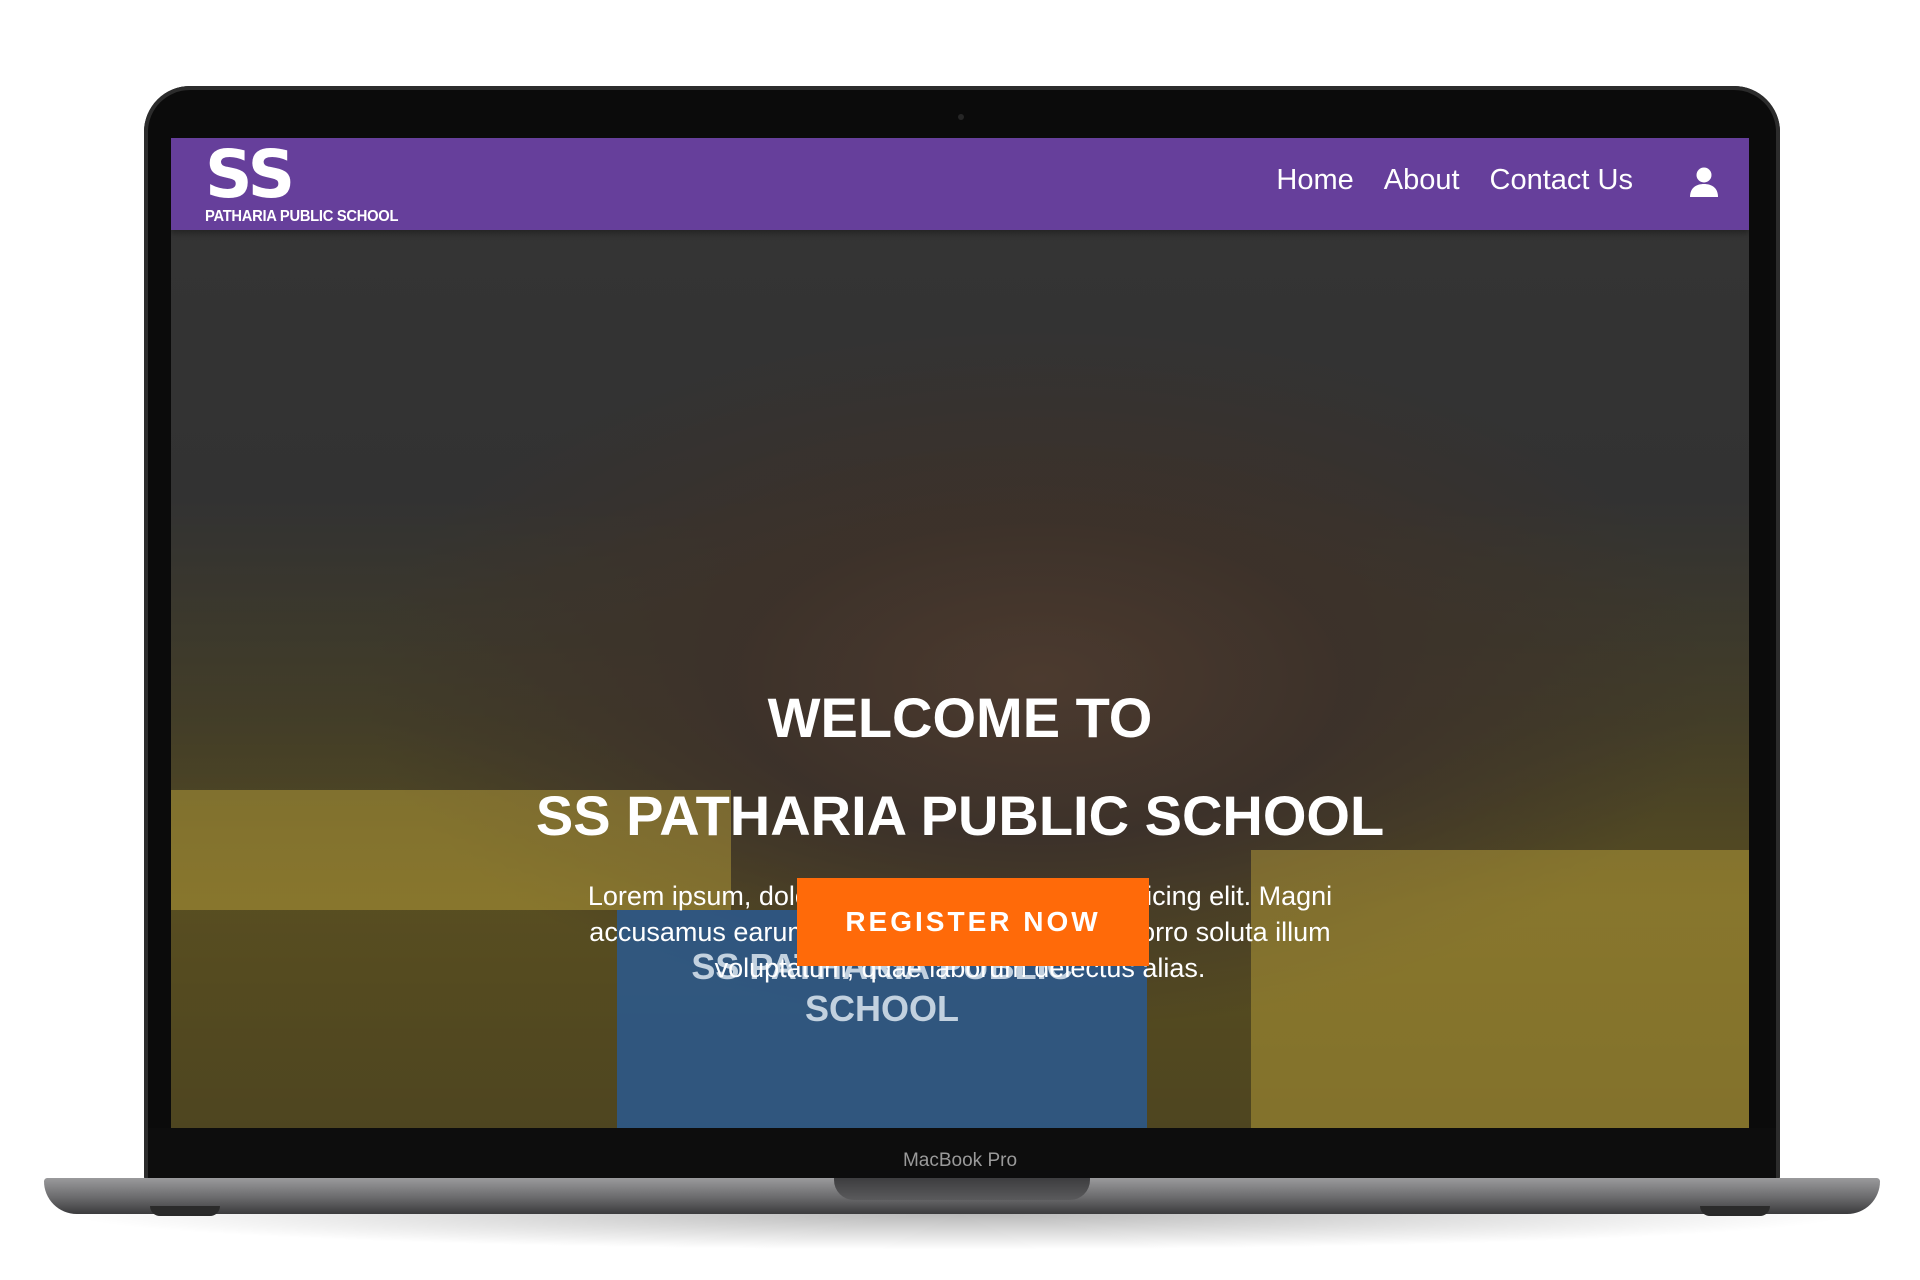 The height and width of the screenshot is (1280, 1920). Describe the element at coordinates (1561, 180) in the screenshot. I see `nav-contact-link: Contact Us` at that location.